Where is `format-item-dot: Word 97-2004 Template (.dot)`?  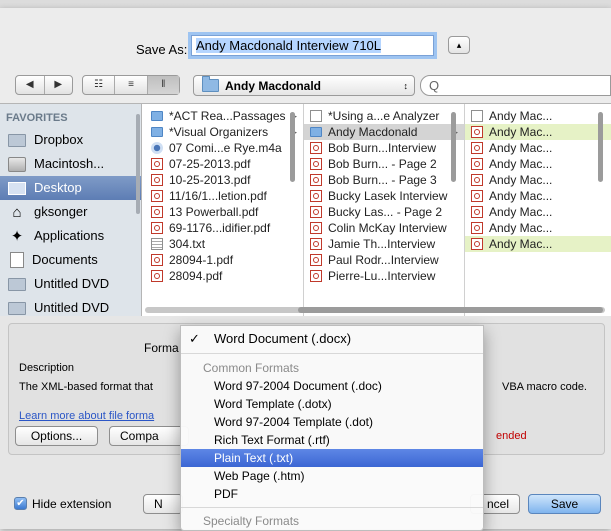
format-item-dot: Word 97-2004 Template (.dot) is located at coordinates (332, 422).